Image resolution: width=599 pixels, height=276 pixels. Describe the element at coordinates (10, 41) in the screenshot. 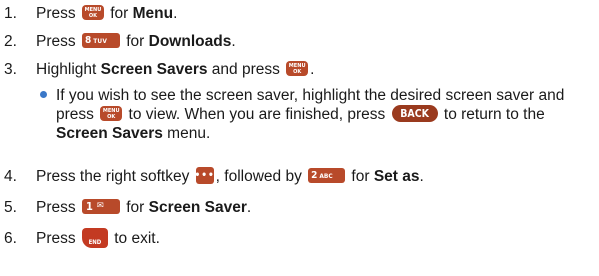

I see `step-number: 2.` at that location.